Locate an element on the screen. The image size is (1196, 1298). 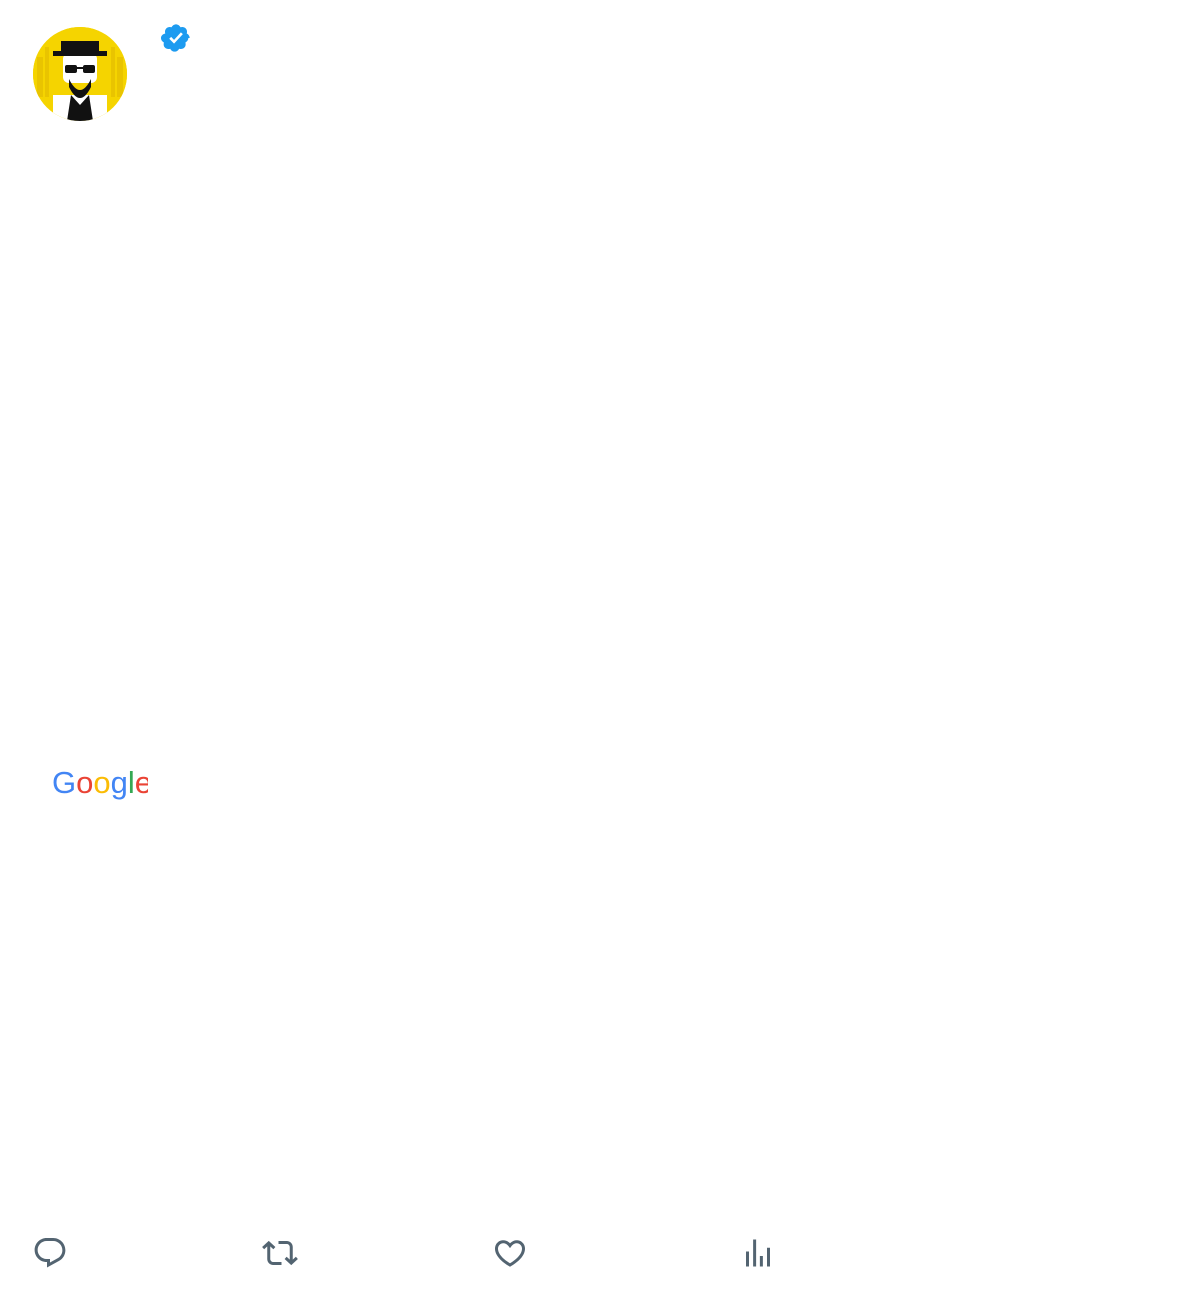
translation-attribution: Google is located at coordinates (106, 787).